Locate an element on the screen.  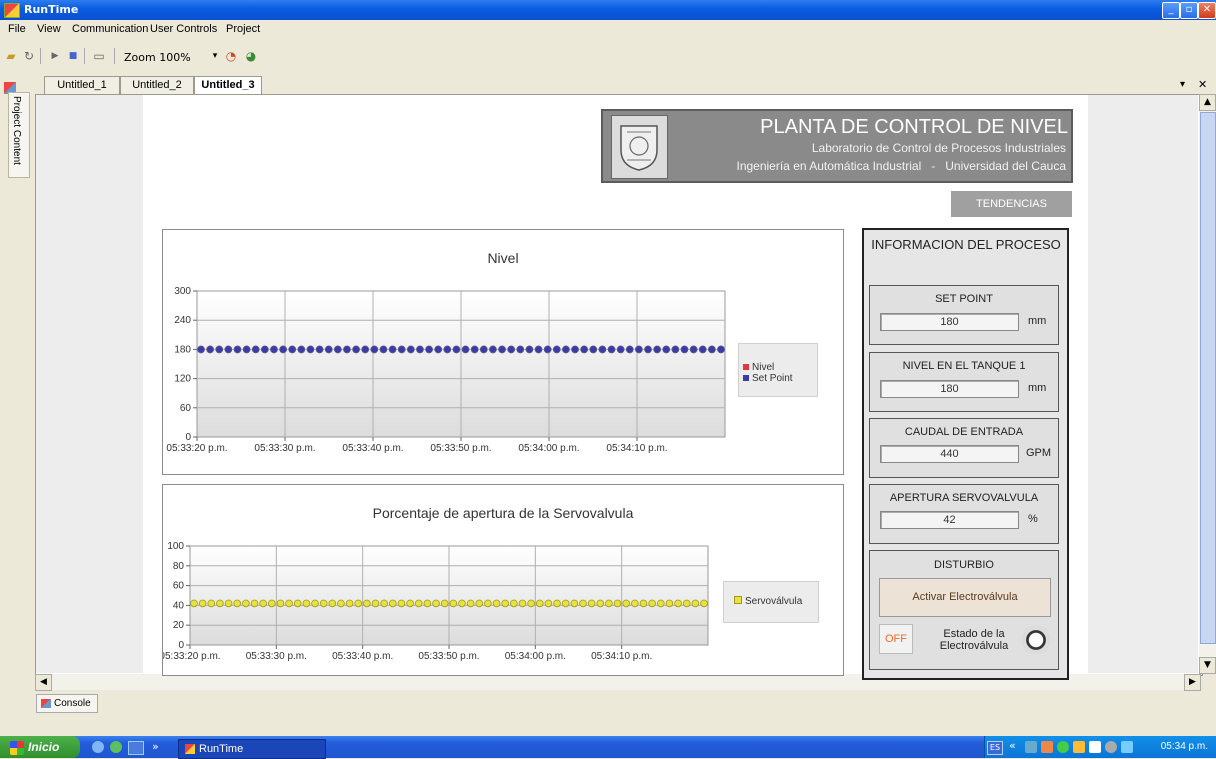
security-tray-icon is located at coordinates (1047, 747).